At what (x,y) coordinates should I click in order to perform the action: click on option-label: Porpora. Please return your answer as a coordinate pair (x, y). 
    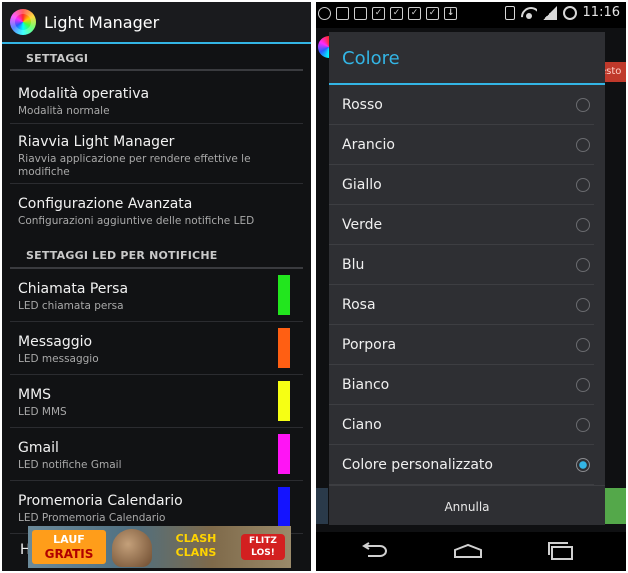
    Looking at the image, I should click on (369, 345).